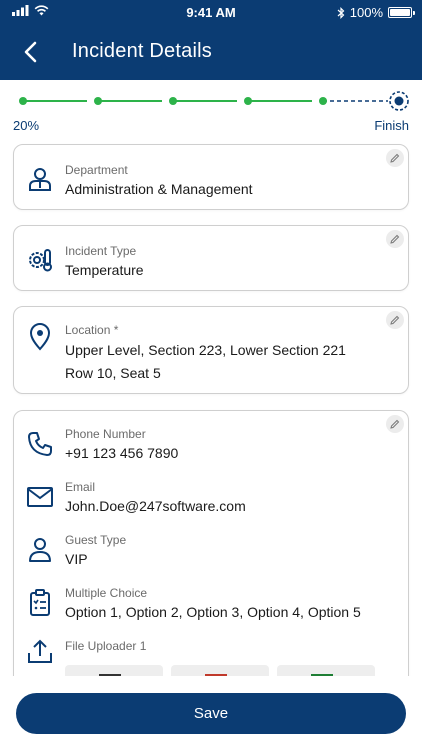  What do you see at coordinates (214, 101) in the screenshot?
I see `progress-track` at bounding box center [214, 101].